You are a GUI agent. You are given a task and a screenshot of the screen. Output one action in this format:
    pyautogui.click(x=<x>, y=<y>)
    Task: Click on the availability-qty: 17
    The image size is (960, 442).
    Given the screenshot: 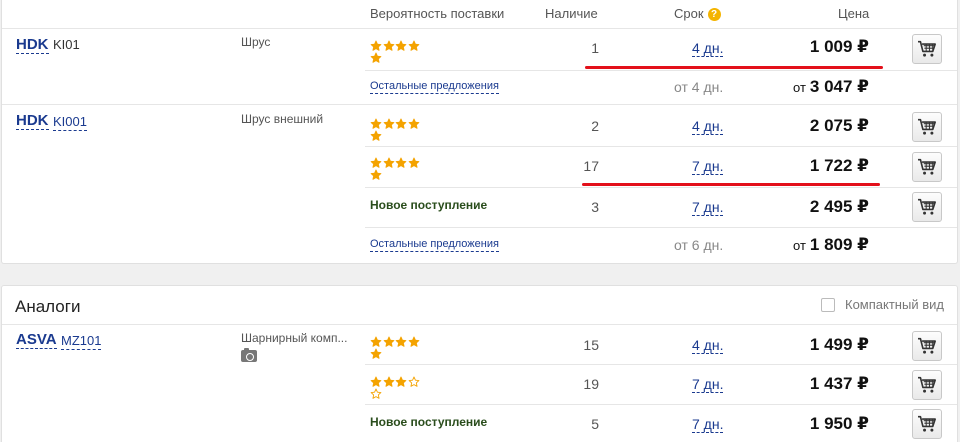 What is the action you would take?
    pyautogui.click(x=591, y=166)
    